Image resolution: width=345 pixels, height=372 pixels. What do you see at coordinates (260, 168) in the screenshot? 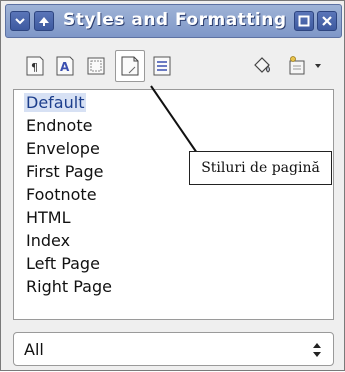
I see `callout-label: Stiluri de pagină` at bounding box center [260, 168].